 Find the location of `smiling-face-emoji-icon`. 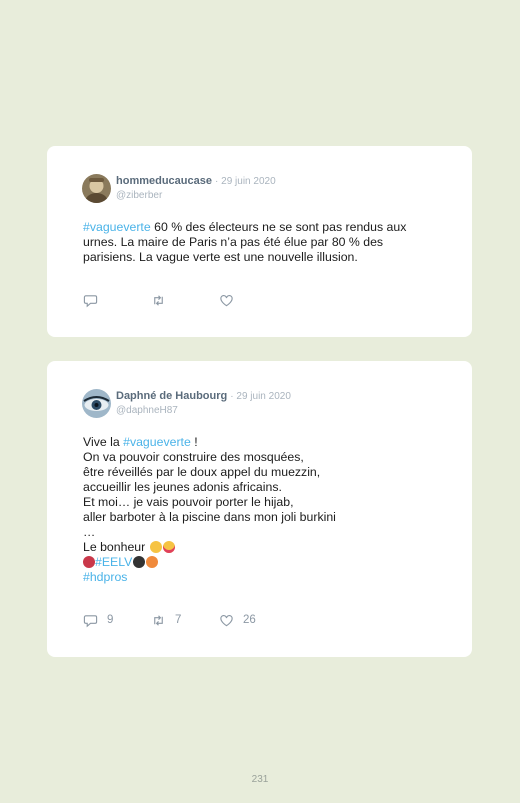

smiling-face-emoji-icon is located at coordinates (155, 547).